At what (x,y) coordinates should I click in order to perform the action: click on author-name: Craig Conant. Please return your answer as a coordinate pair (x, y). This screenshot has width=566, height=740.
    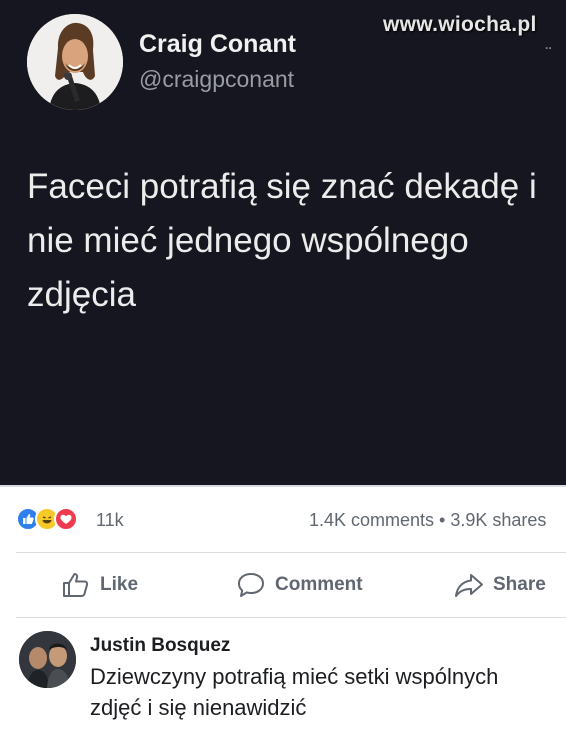
    Looking at the image, I should click on (217, 44).